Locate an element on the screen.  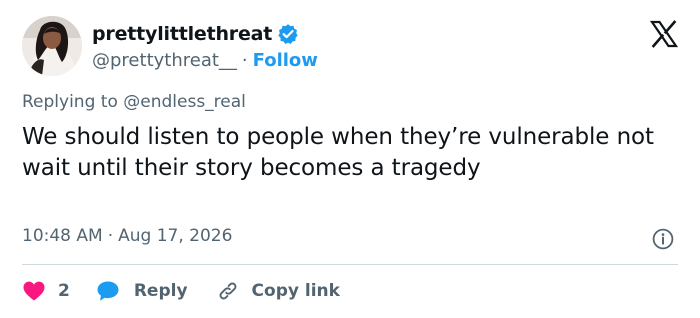
x-logo-icon is located at coordinates (664, 34).